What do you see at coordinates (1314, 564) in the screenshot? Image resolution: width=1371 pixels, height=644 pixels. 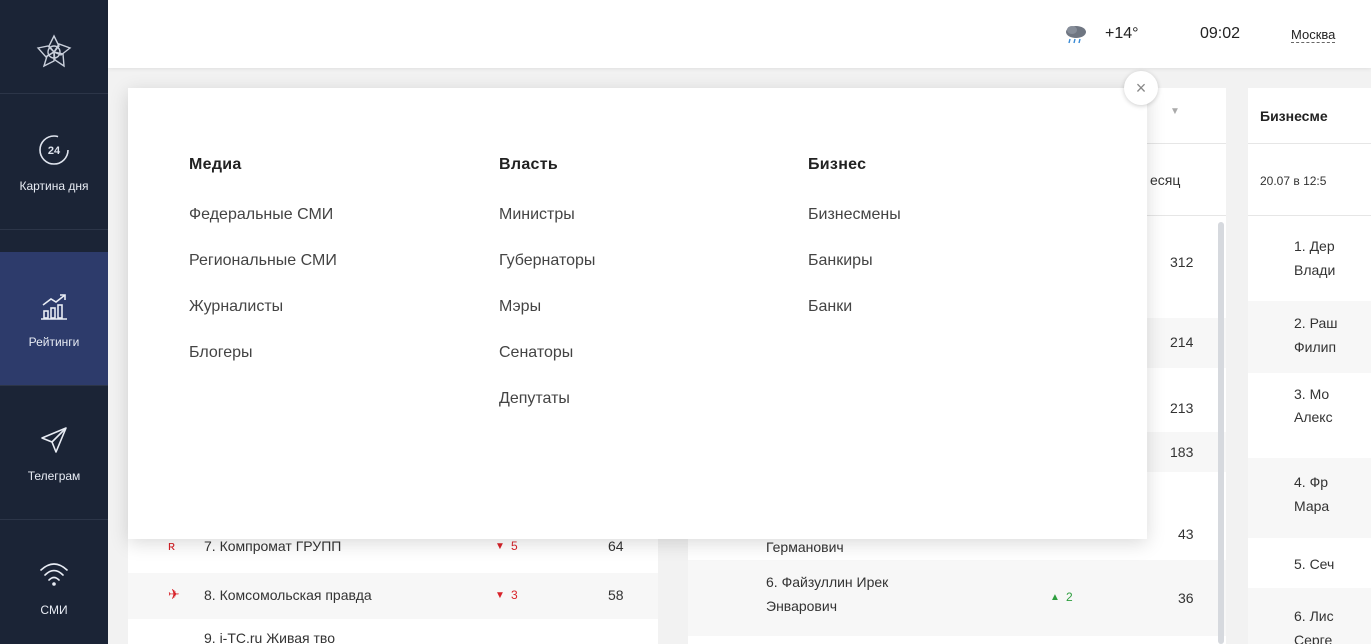 I see `row-name: 5. Сеч` at bounding box center [1314, 564].